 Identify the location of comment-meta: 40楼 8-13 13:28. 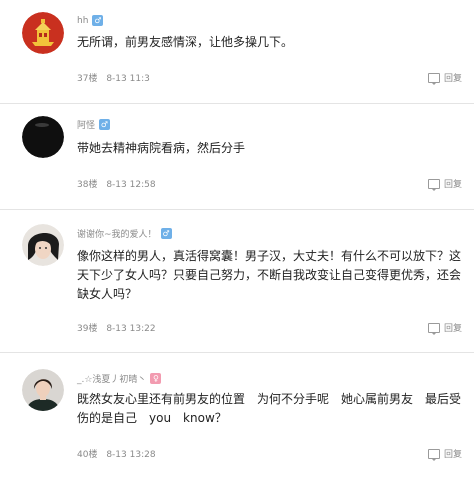
(119, 453).